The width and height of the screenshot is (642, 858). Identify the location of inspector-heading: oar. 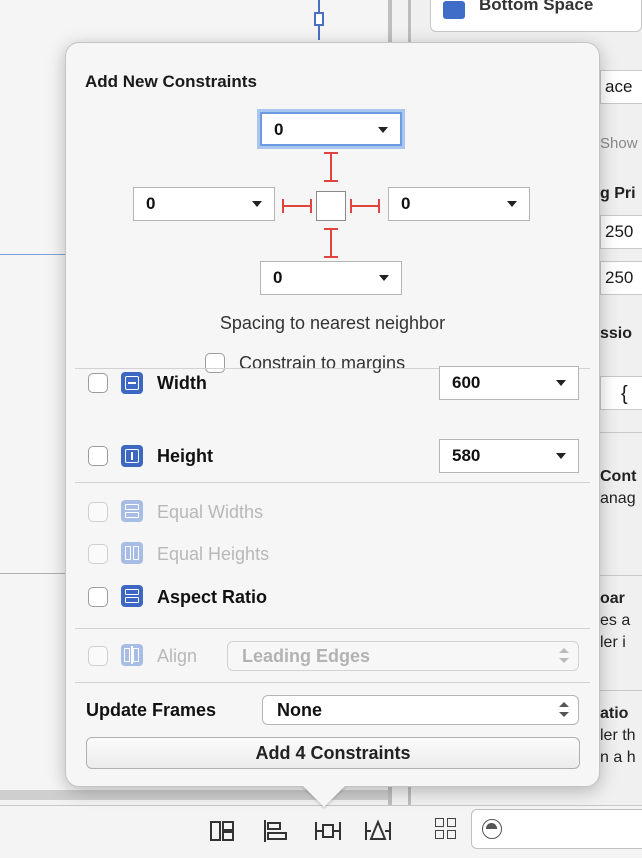
(612, 598).